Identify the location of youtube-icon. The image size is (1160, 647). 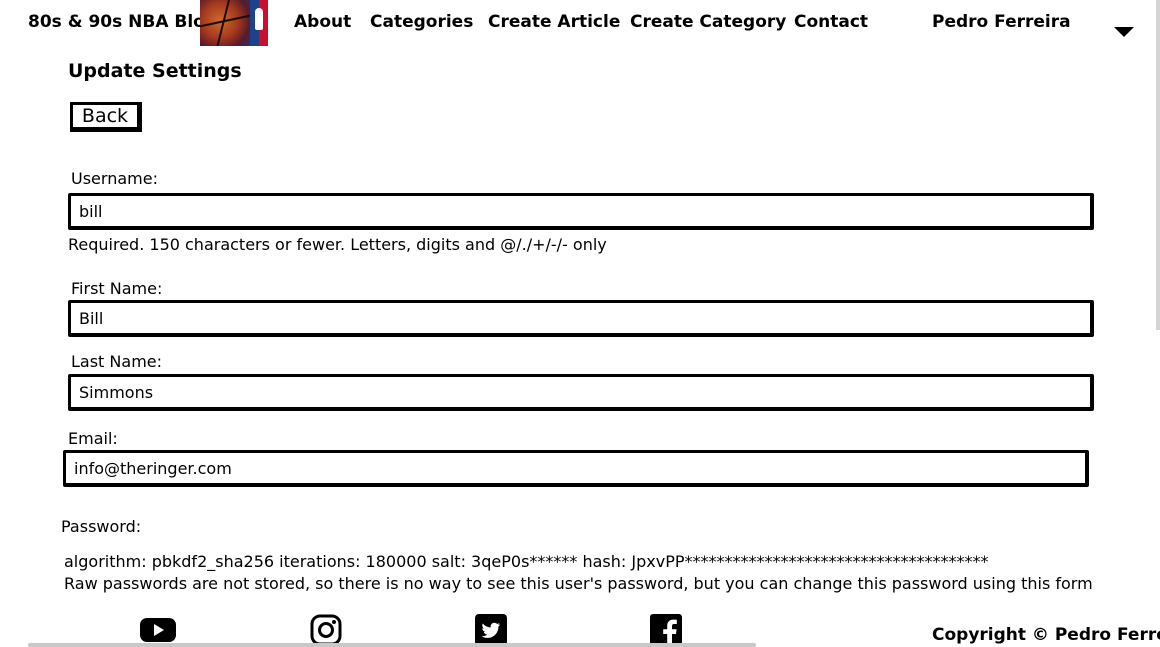
(158, 630).